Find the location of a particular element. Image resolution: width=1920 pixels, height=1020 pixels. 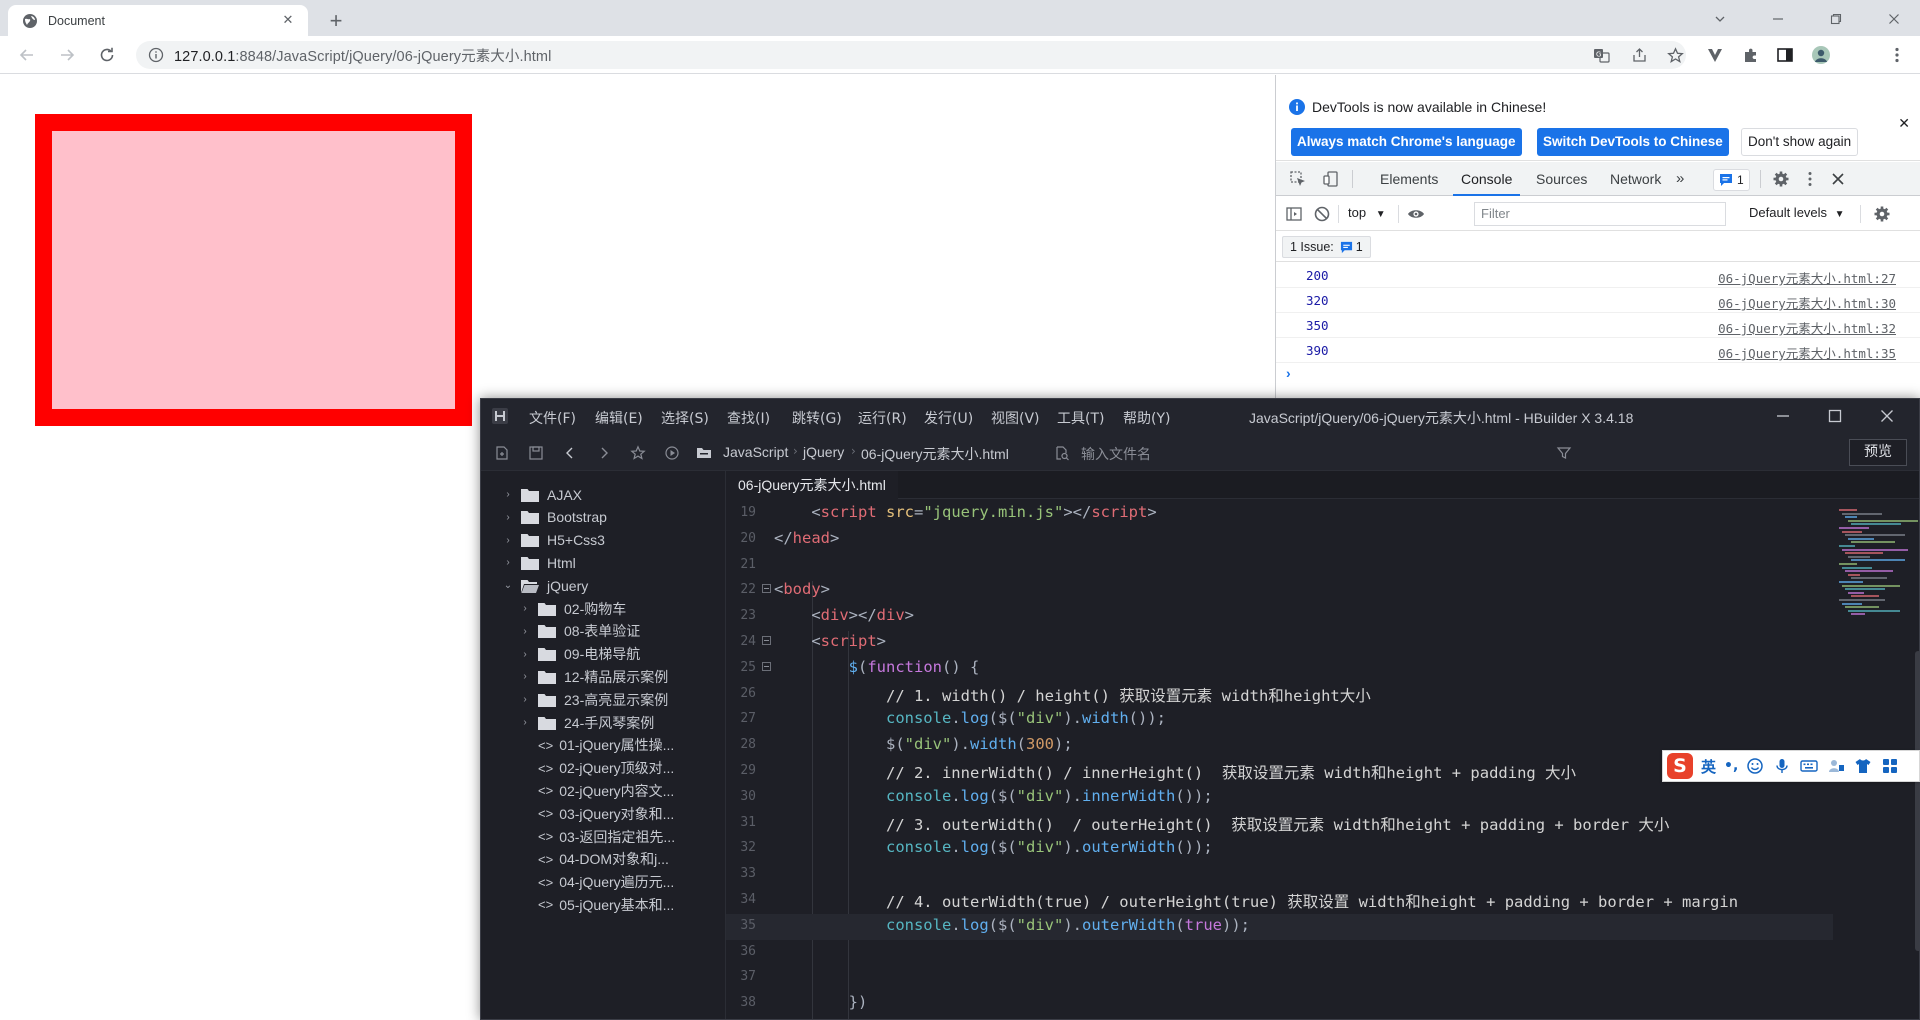

always-match-language-button: Always match Chrome's language is located at coordinates (1406, 142).